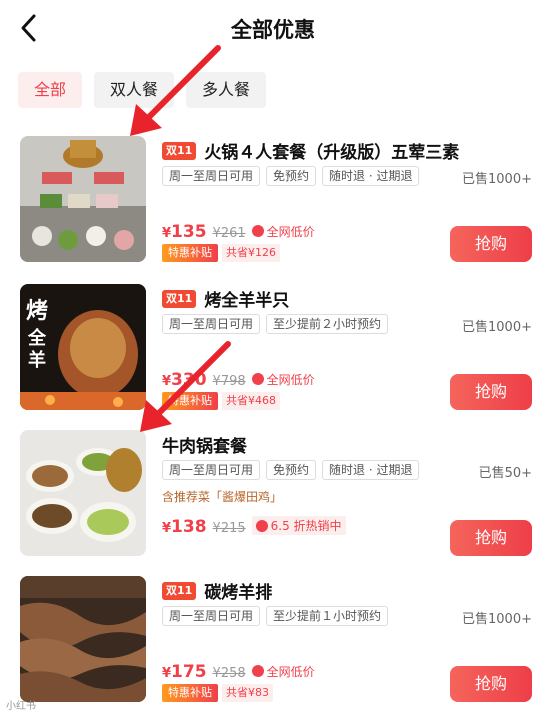 This screenshot has width=546, height=716. What do you see at coordinates (83, 347) in the screenshot?
I see `deal-thumbnail: 烤 全 羊` at bounding box center [83, 347].